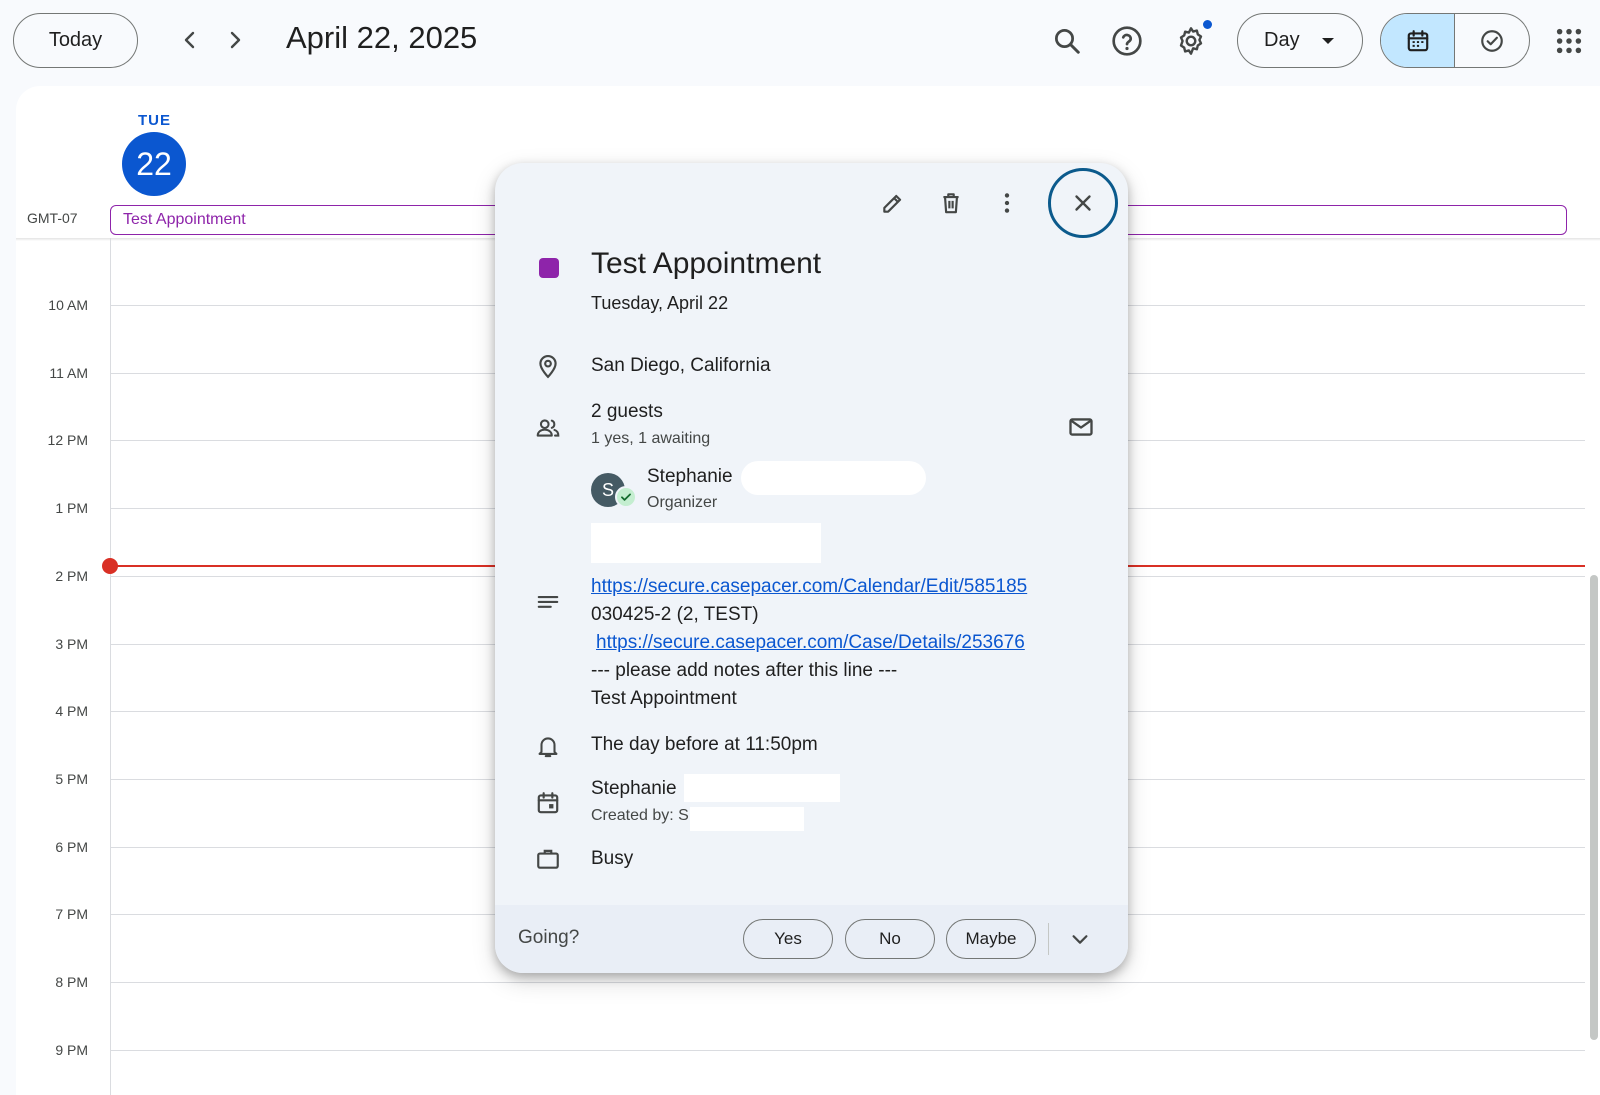 This screenshot has height=1095, width=1600. What do you see at coordinates (627, 411) in the screenshot?
I see `guests-count: 2 guests` at bounding box center [627, 411].